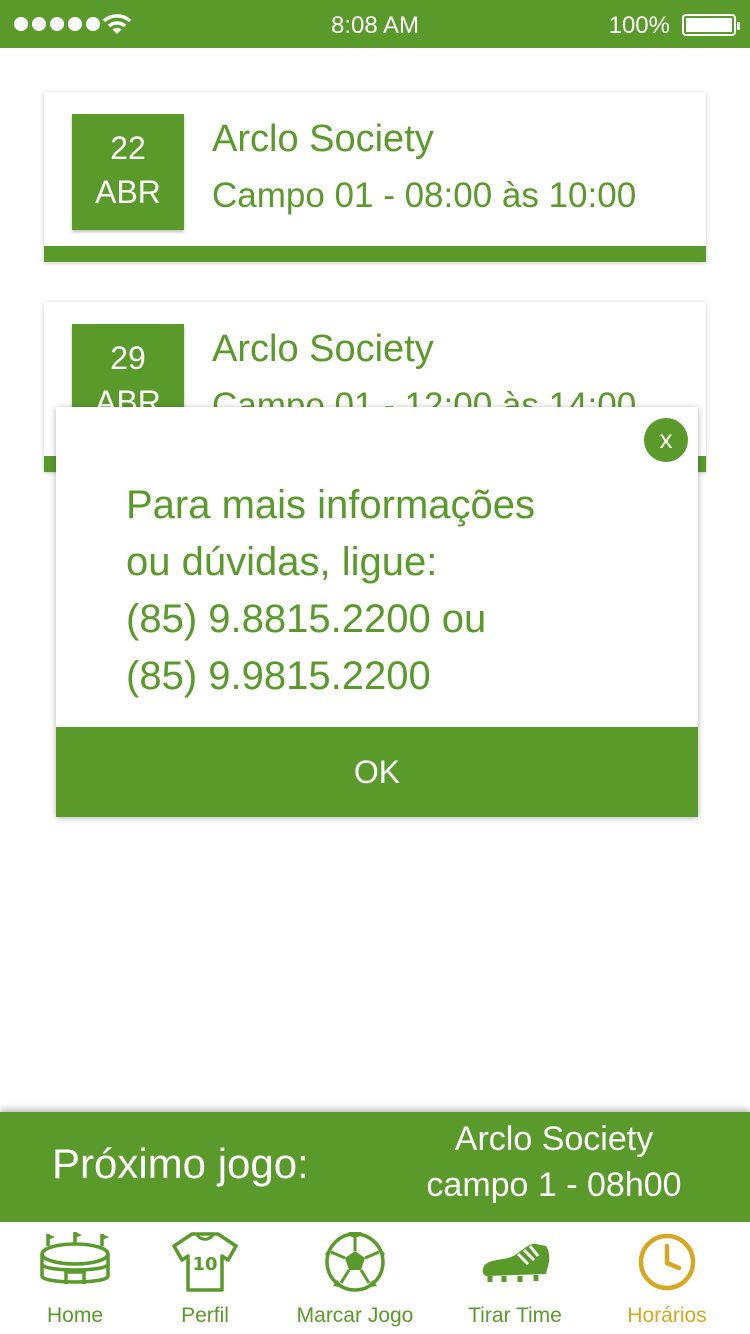  I want to click on tab-home: Home, so click(75, 1278).